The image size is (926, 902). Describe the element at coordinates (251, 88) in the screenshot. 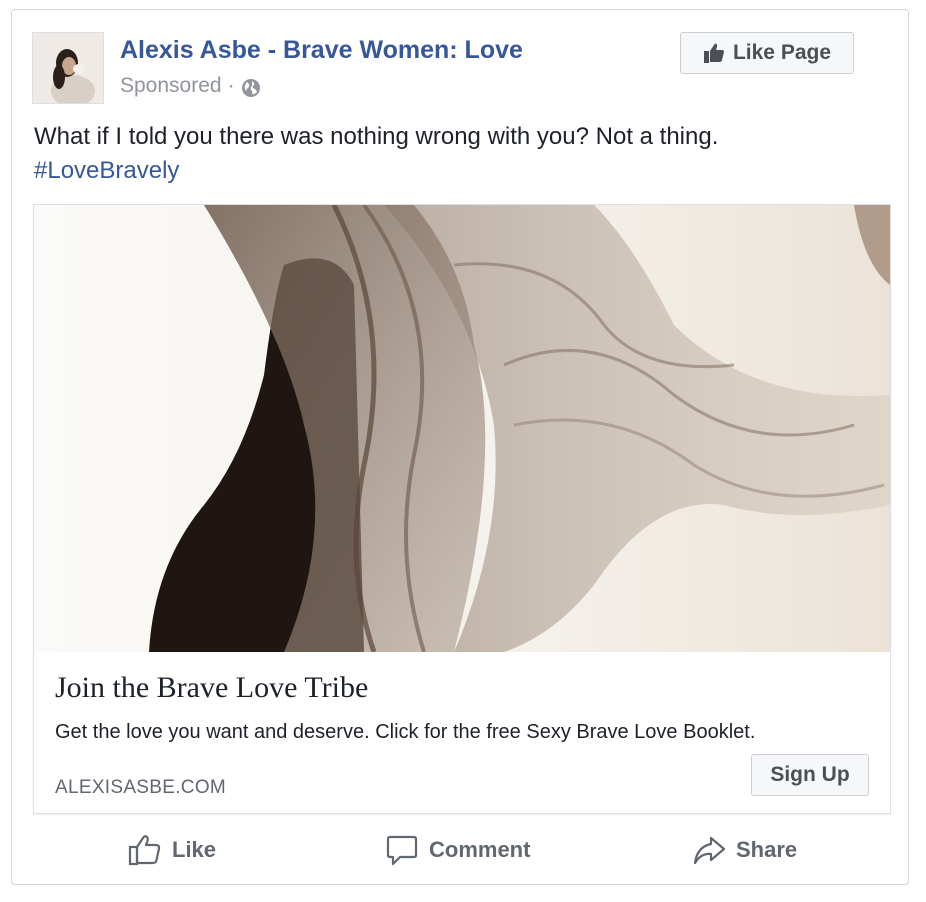

I see `globe-icon` at that location.